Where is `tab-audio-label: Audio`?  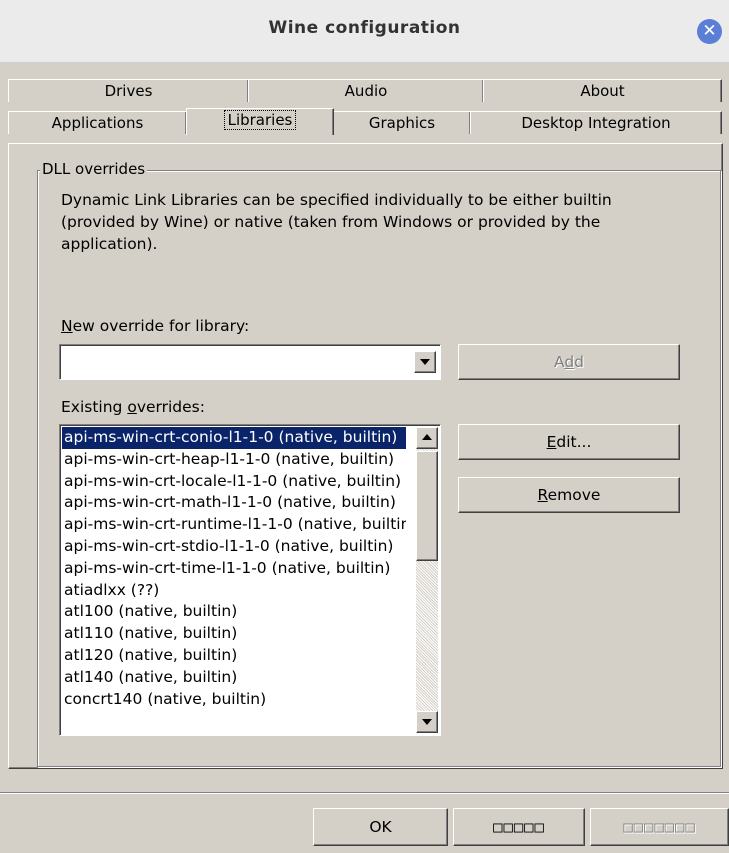 tab-audio-label: Audio is located at coordinates (366, 91).